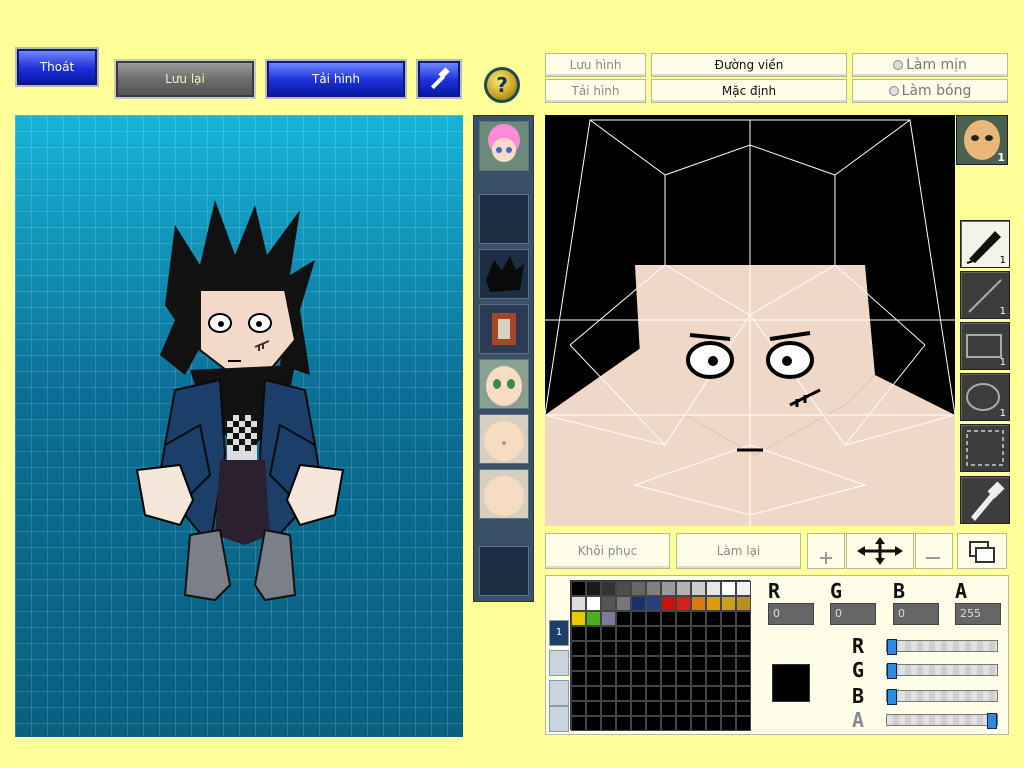 The height and width of the screenshot is (768, 1024). What do you see at coordinates (985, 500) in the screenshot?
I see `eyedropper-tool` at bounding box center [985, 500].